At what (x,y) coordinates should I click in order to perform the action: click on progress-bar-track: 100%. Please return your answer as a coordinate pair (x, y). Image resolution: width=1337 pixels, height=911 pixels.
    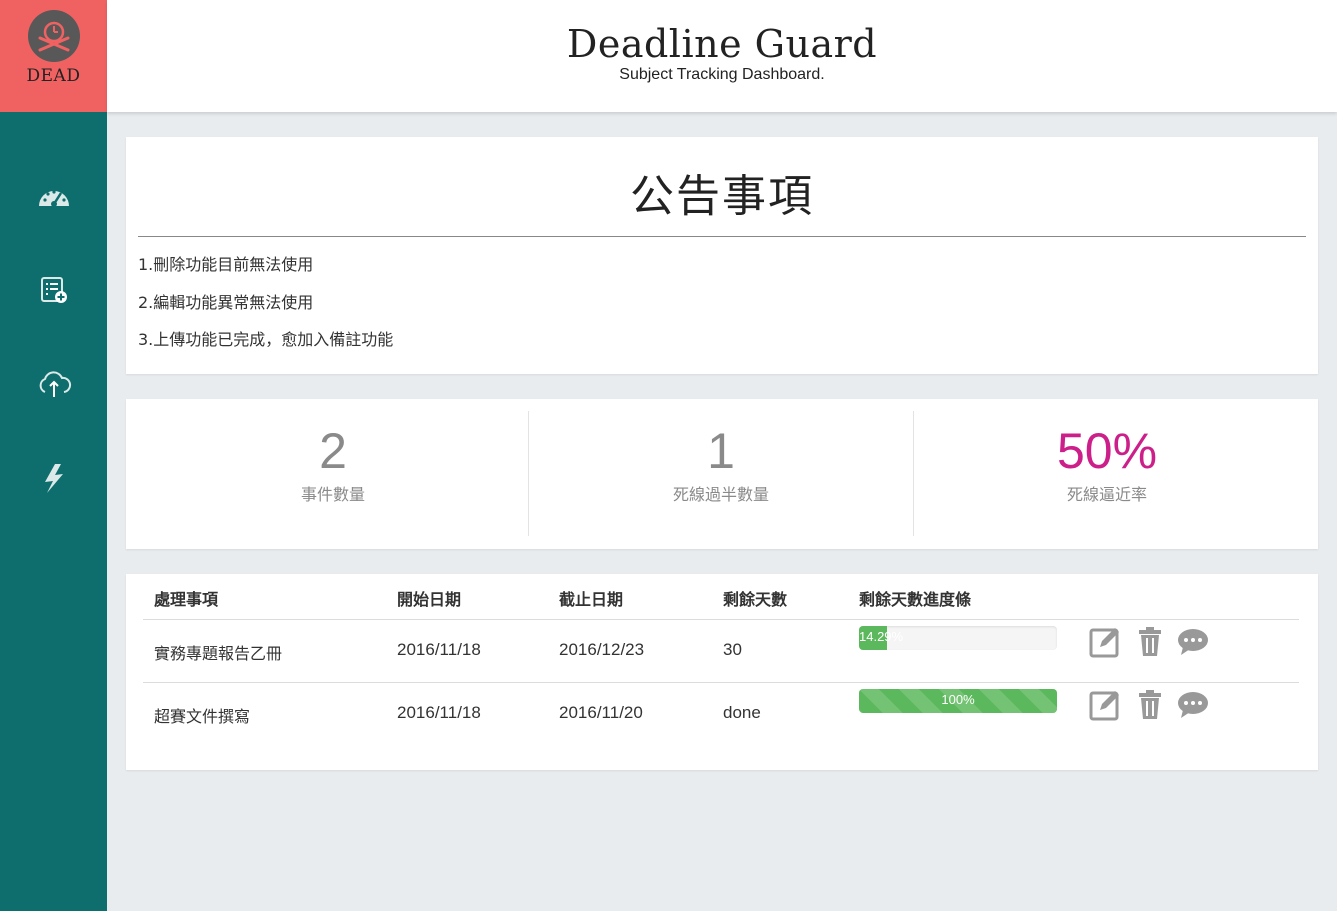
    Looking at the image, I should click on (958, 701).